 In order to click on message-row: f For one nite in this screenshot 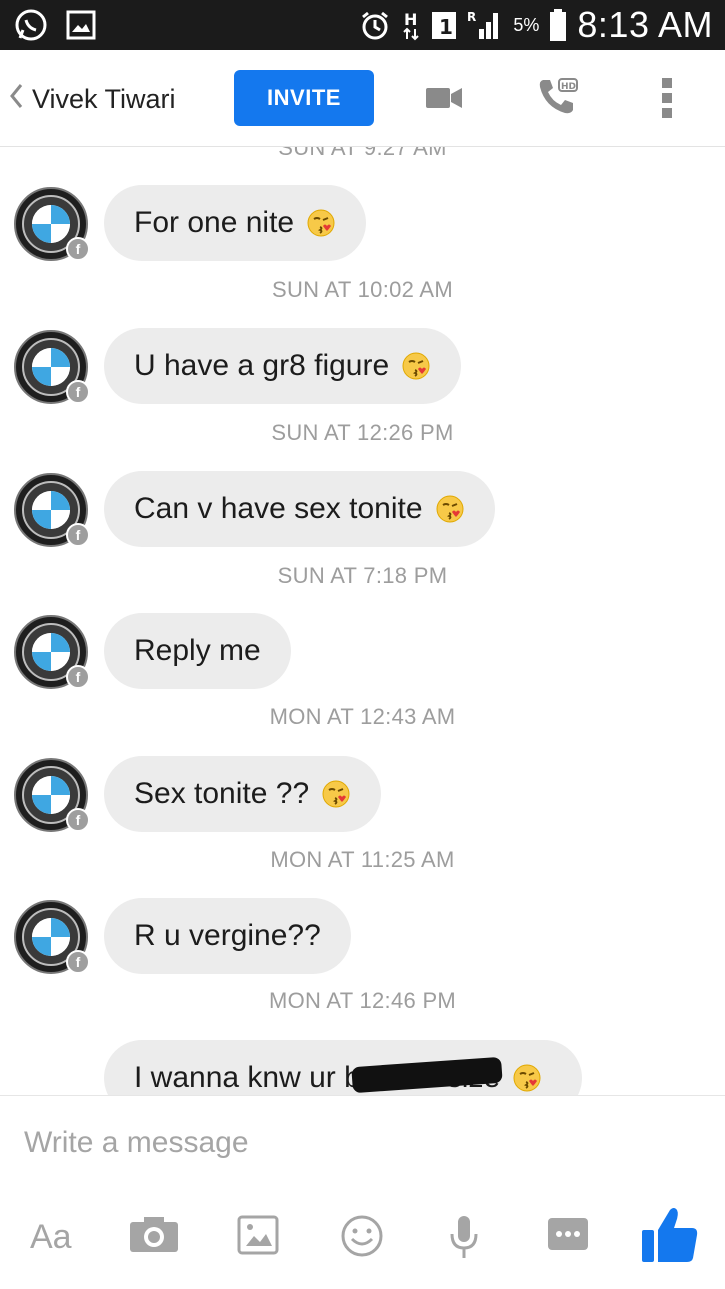, I will do `click(362, 223)`.